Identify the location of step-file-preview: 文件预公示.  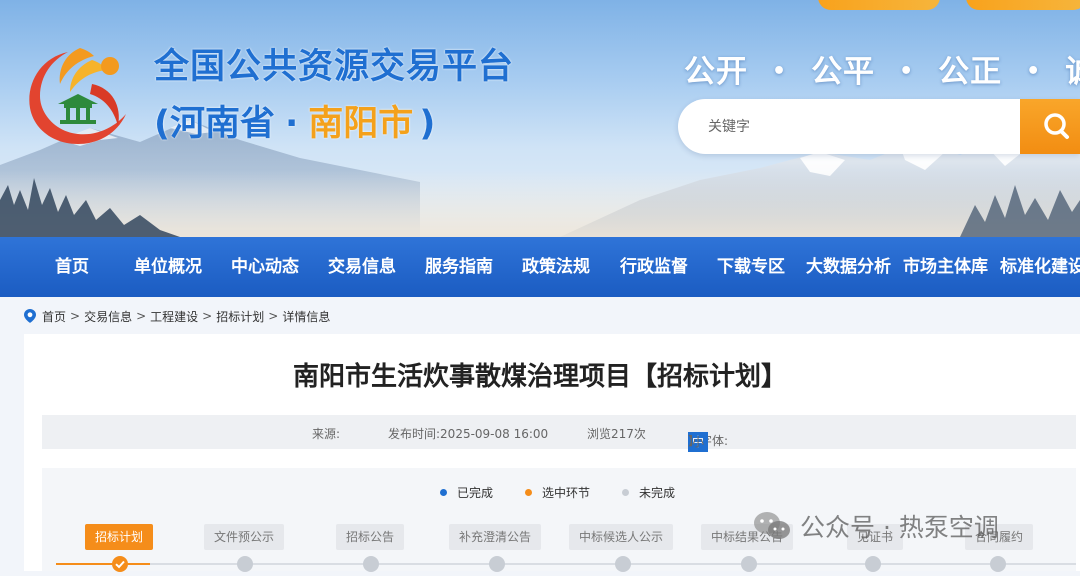
(244, 537).